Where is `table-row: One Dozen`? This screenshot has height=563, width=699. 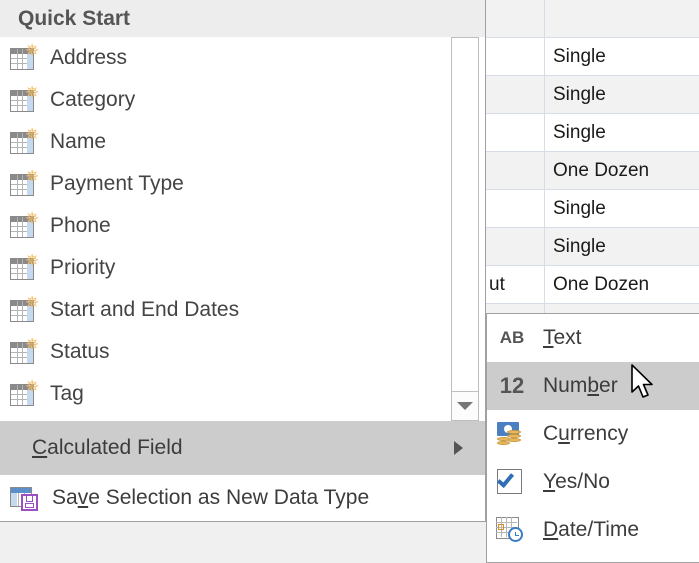
table-row: One Dozen is located at coordinates (592, 171).